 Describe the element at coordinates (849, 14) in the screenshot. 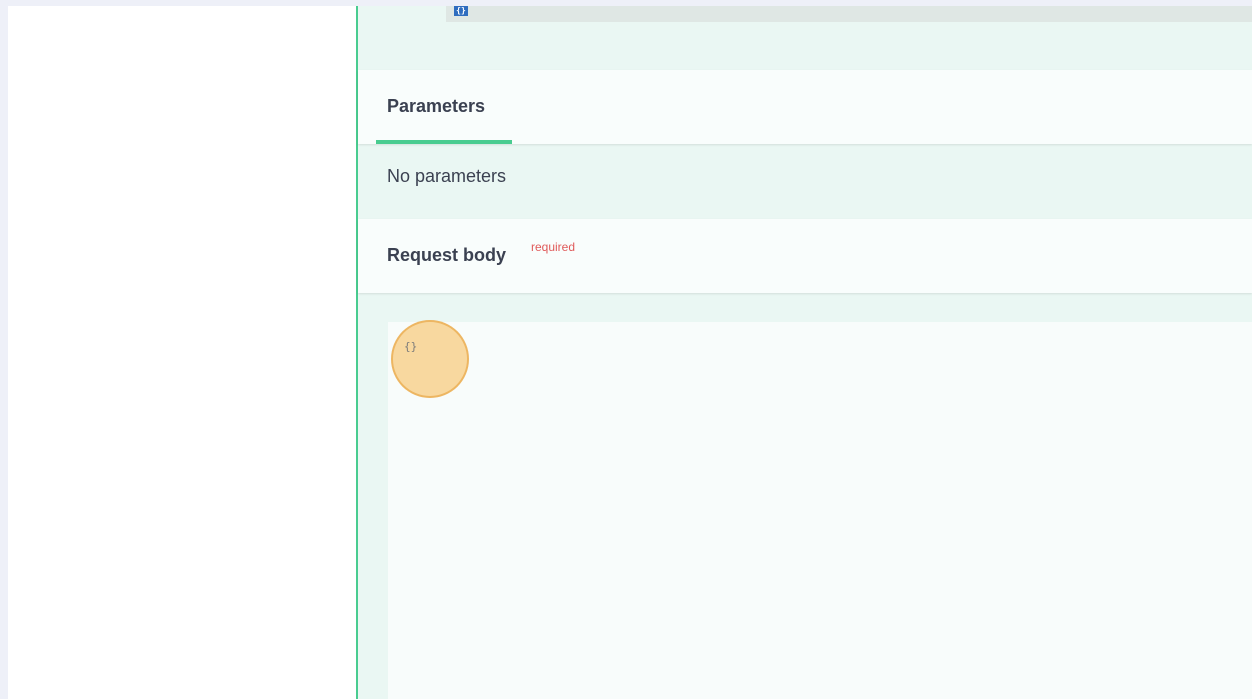

I see `top-code-block: {}` at that location.